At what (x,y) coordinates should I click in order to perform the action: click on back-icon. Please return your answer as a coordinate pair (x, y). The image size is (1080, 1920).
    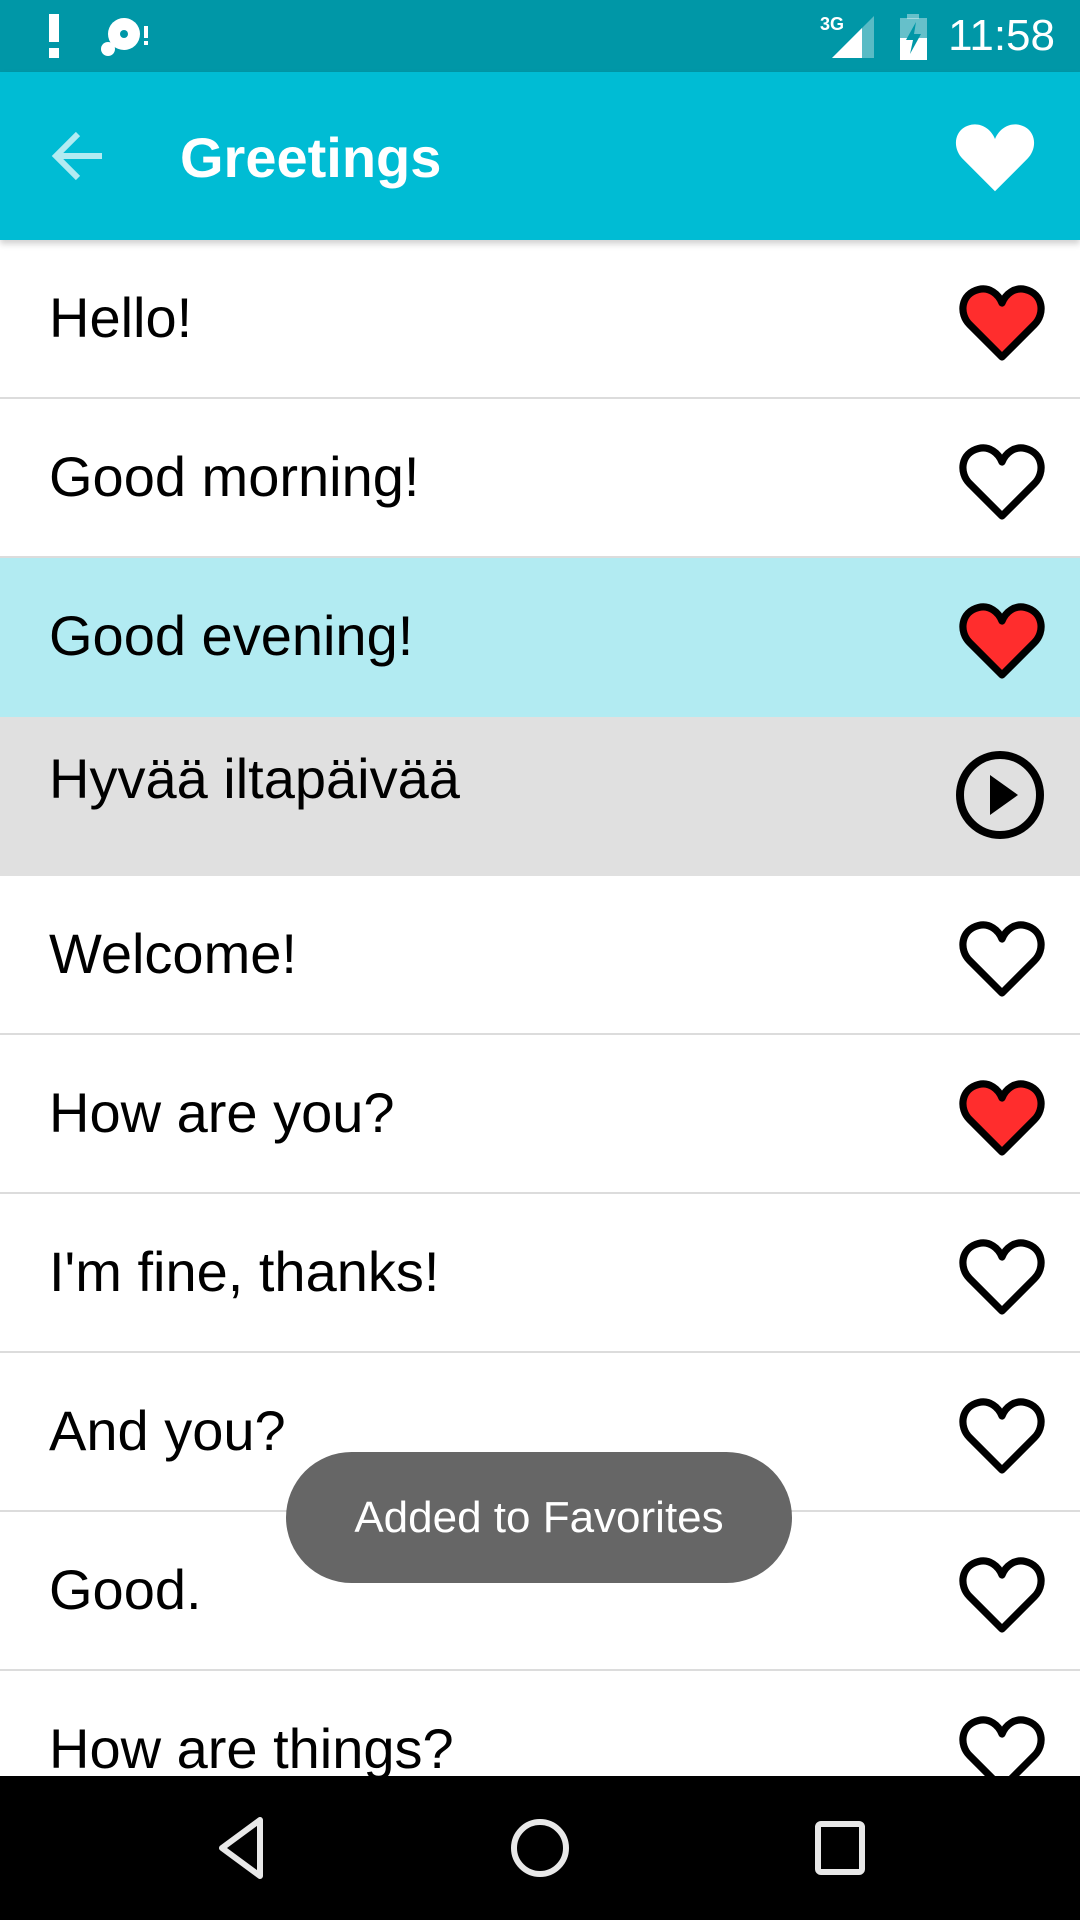
    Looking at the image, I should click on (241, 1848).